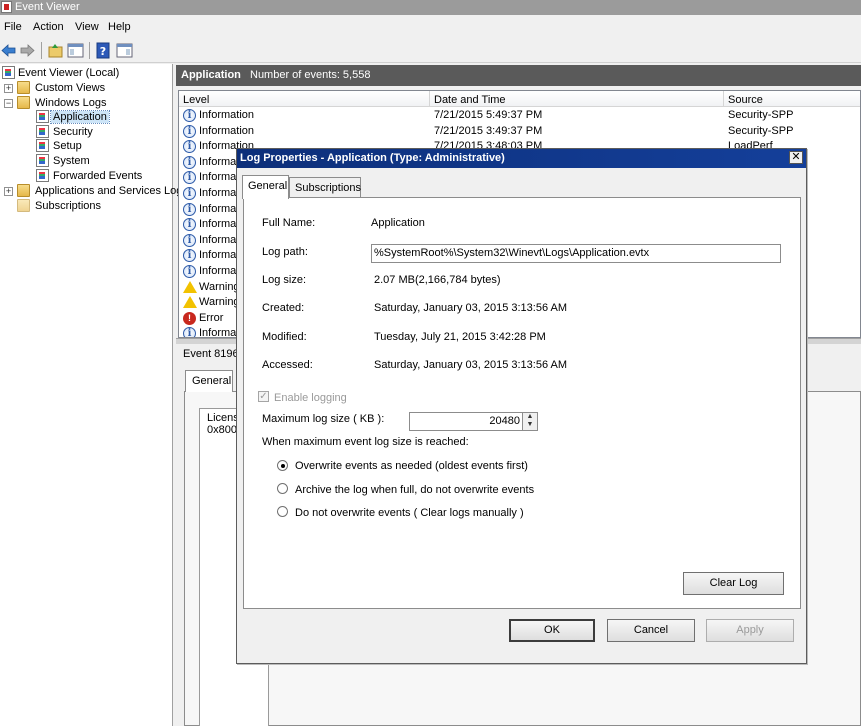  Describe the element at coordinates (488, 115) in the screenshot. I see `date-cell: 7/21/2015 5:49:37 PM` at that location.